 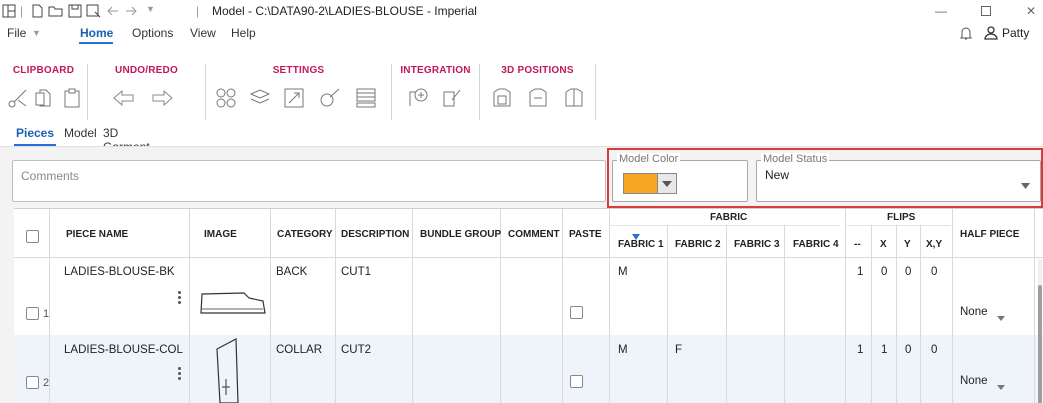 What do you see at coordinates (147, 92) in the screenshot?
I see `undo-redo-group: UNDO/REDO` at bounding box center [147, 92].